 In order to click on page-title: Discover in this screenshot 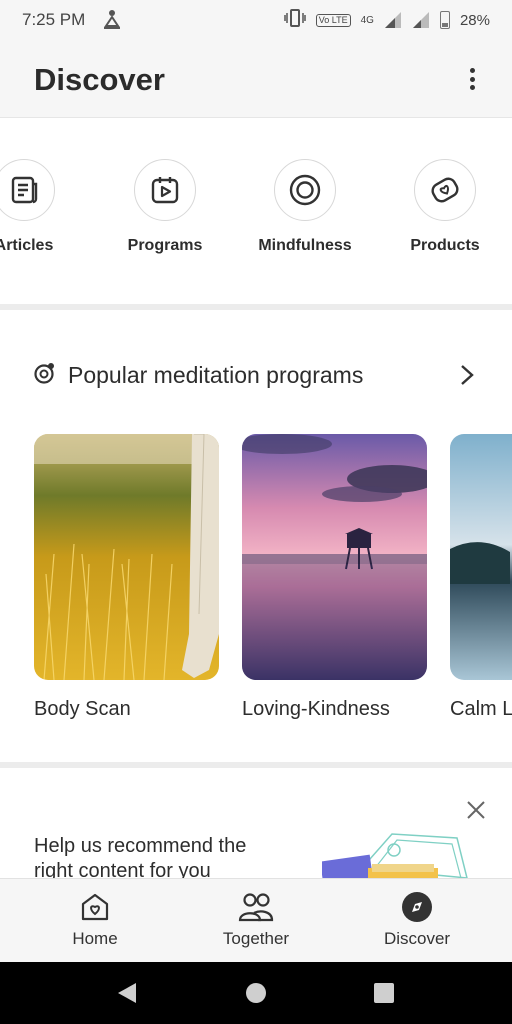, I will do `click(99, 79)`.